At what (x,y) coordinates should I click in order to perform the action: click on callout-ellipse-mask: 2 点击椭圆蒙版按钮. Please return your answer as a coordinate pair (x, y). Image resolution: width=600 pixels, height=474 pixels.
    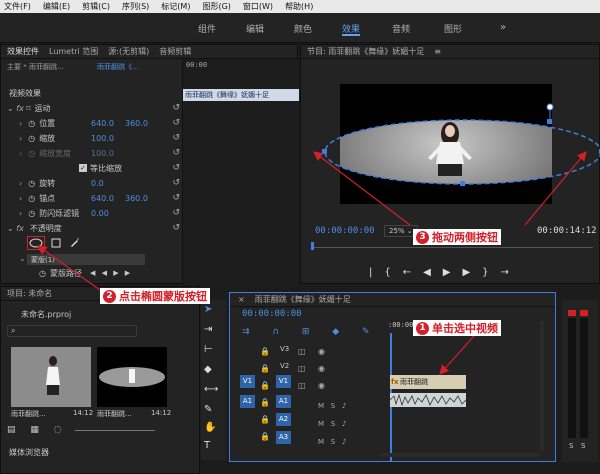
    Looking at the image, I should click on (155, 296).